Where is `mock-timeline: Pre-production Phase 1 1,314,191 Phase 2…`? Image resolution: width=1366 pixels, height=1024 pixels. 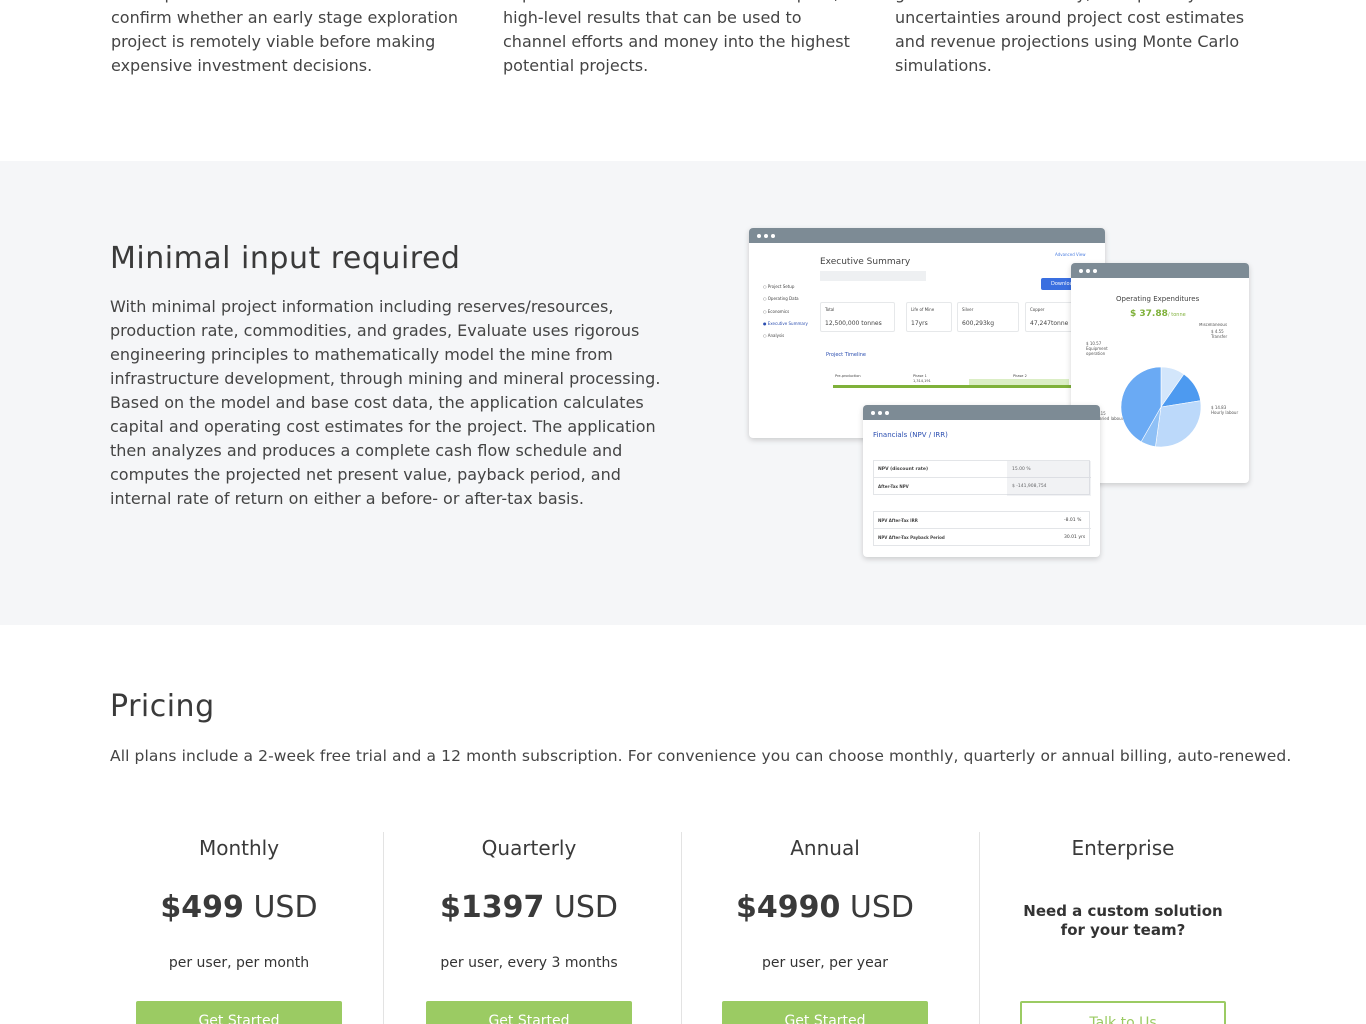 mock-timeline: Pre-production Phase 1 1,314,191 Phase 2… is located at coordinates (965, 383).